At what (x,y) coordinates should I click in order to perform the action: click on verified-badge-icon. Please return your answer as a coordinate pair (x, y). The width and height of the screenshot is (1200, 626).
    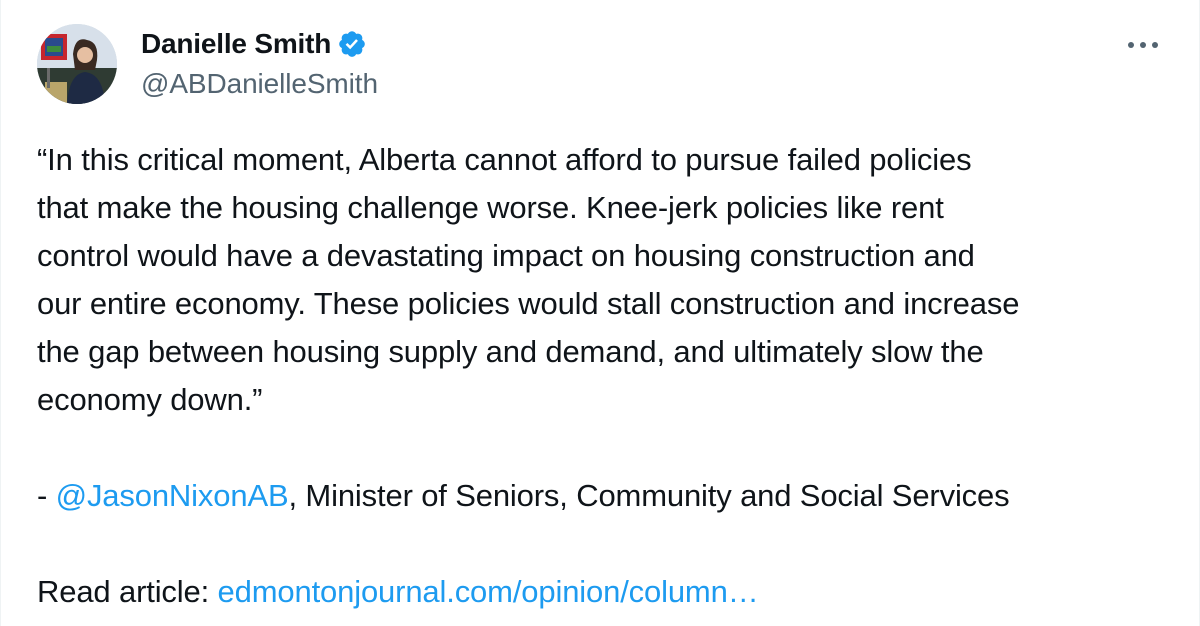
    Looking at the image, I should click on (352, 44).